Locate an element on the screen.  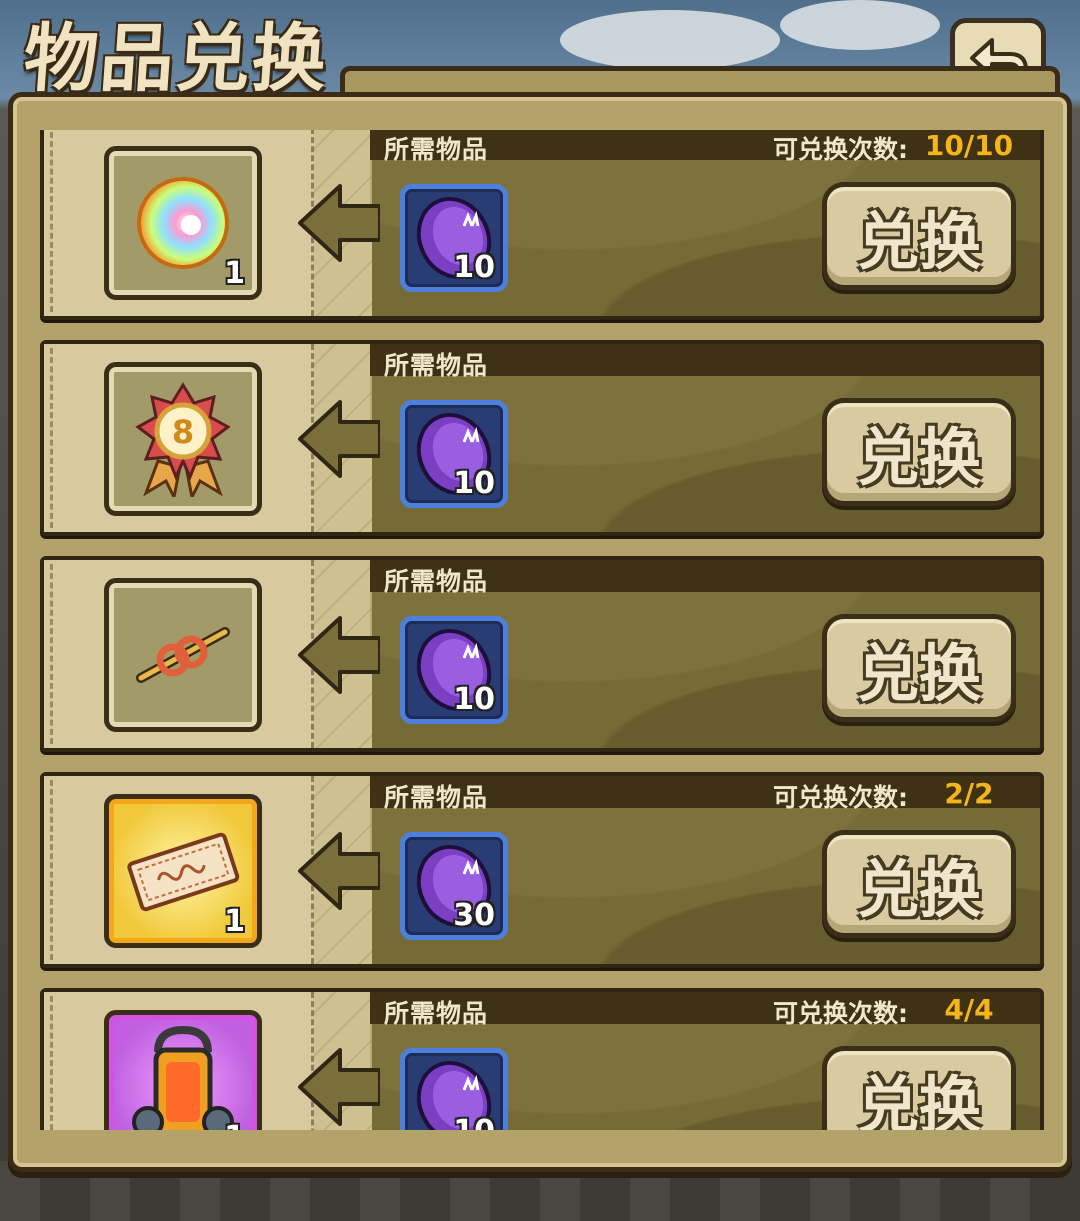
cost-quantity: 30 is located at coordinates (474, 915).